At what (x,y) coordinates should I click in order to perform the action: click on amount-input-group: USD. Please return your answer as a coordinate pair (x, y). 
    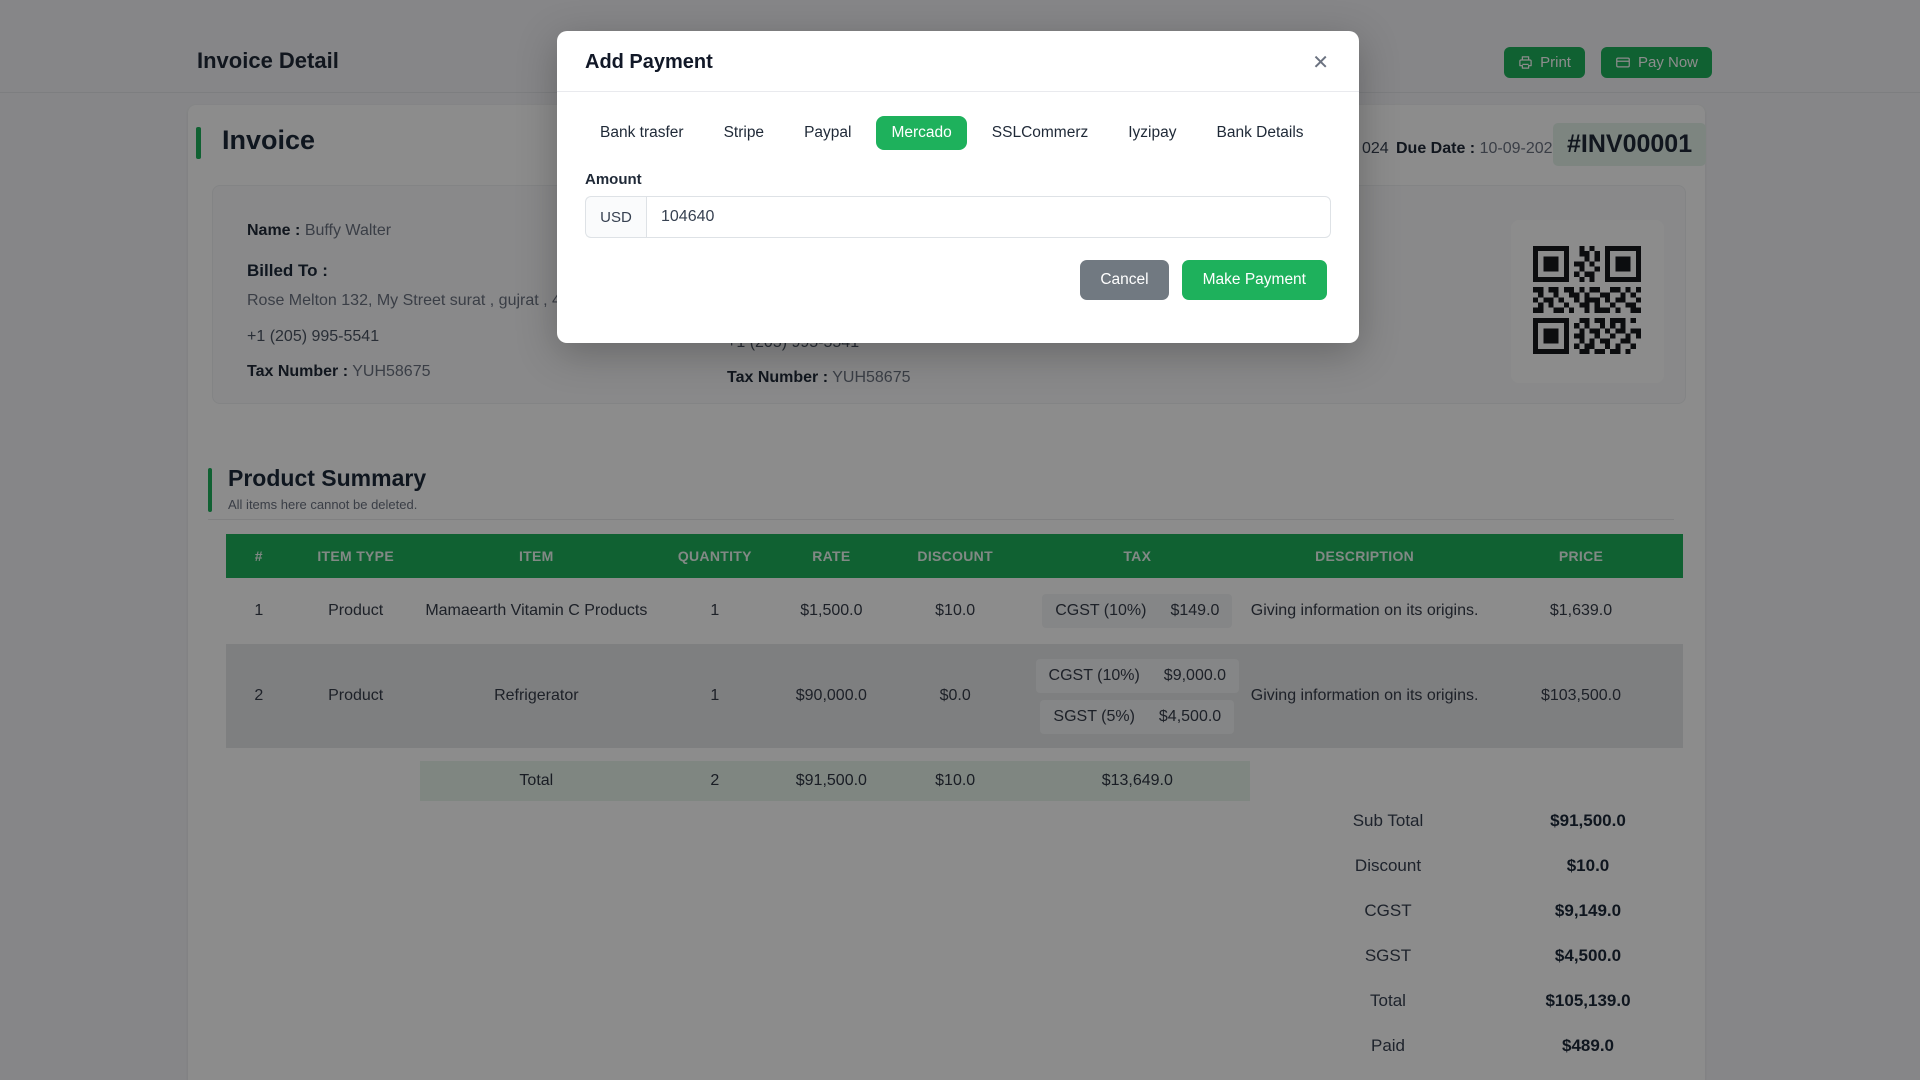
    Looking at the image, I should click on (958, 217).